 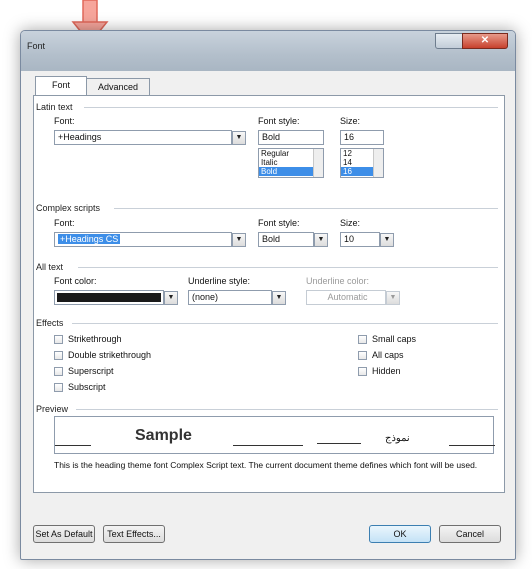 What do you see at coordinates (286, 239) in the screenshot?
I see `complex-style-input: Bold` at bounding box center [286, 239].